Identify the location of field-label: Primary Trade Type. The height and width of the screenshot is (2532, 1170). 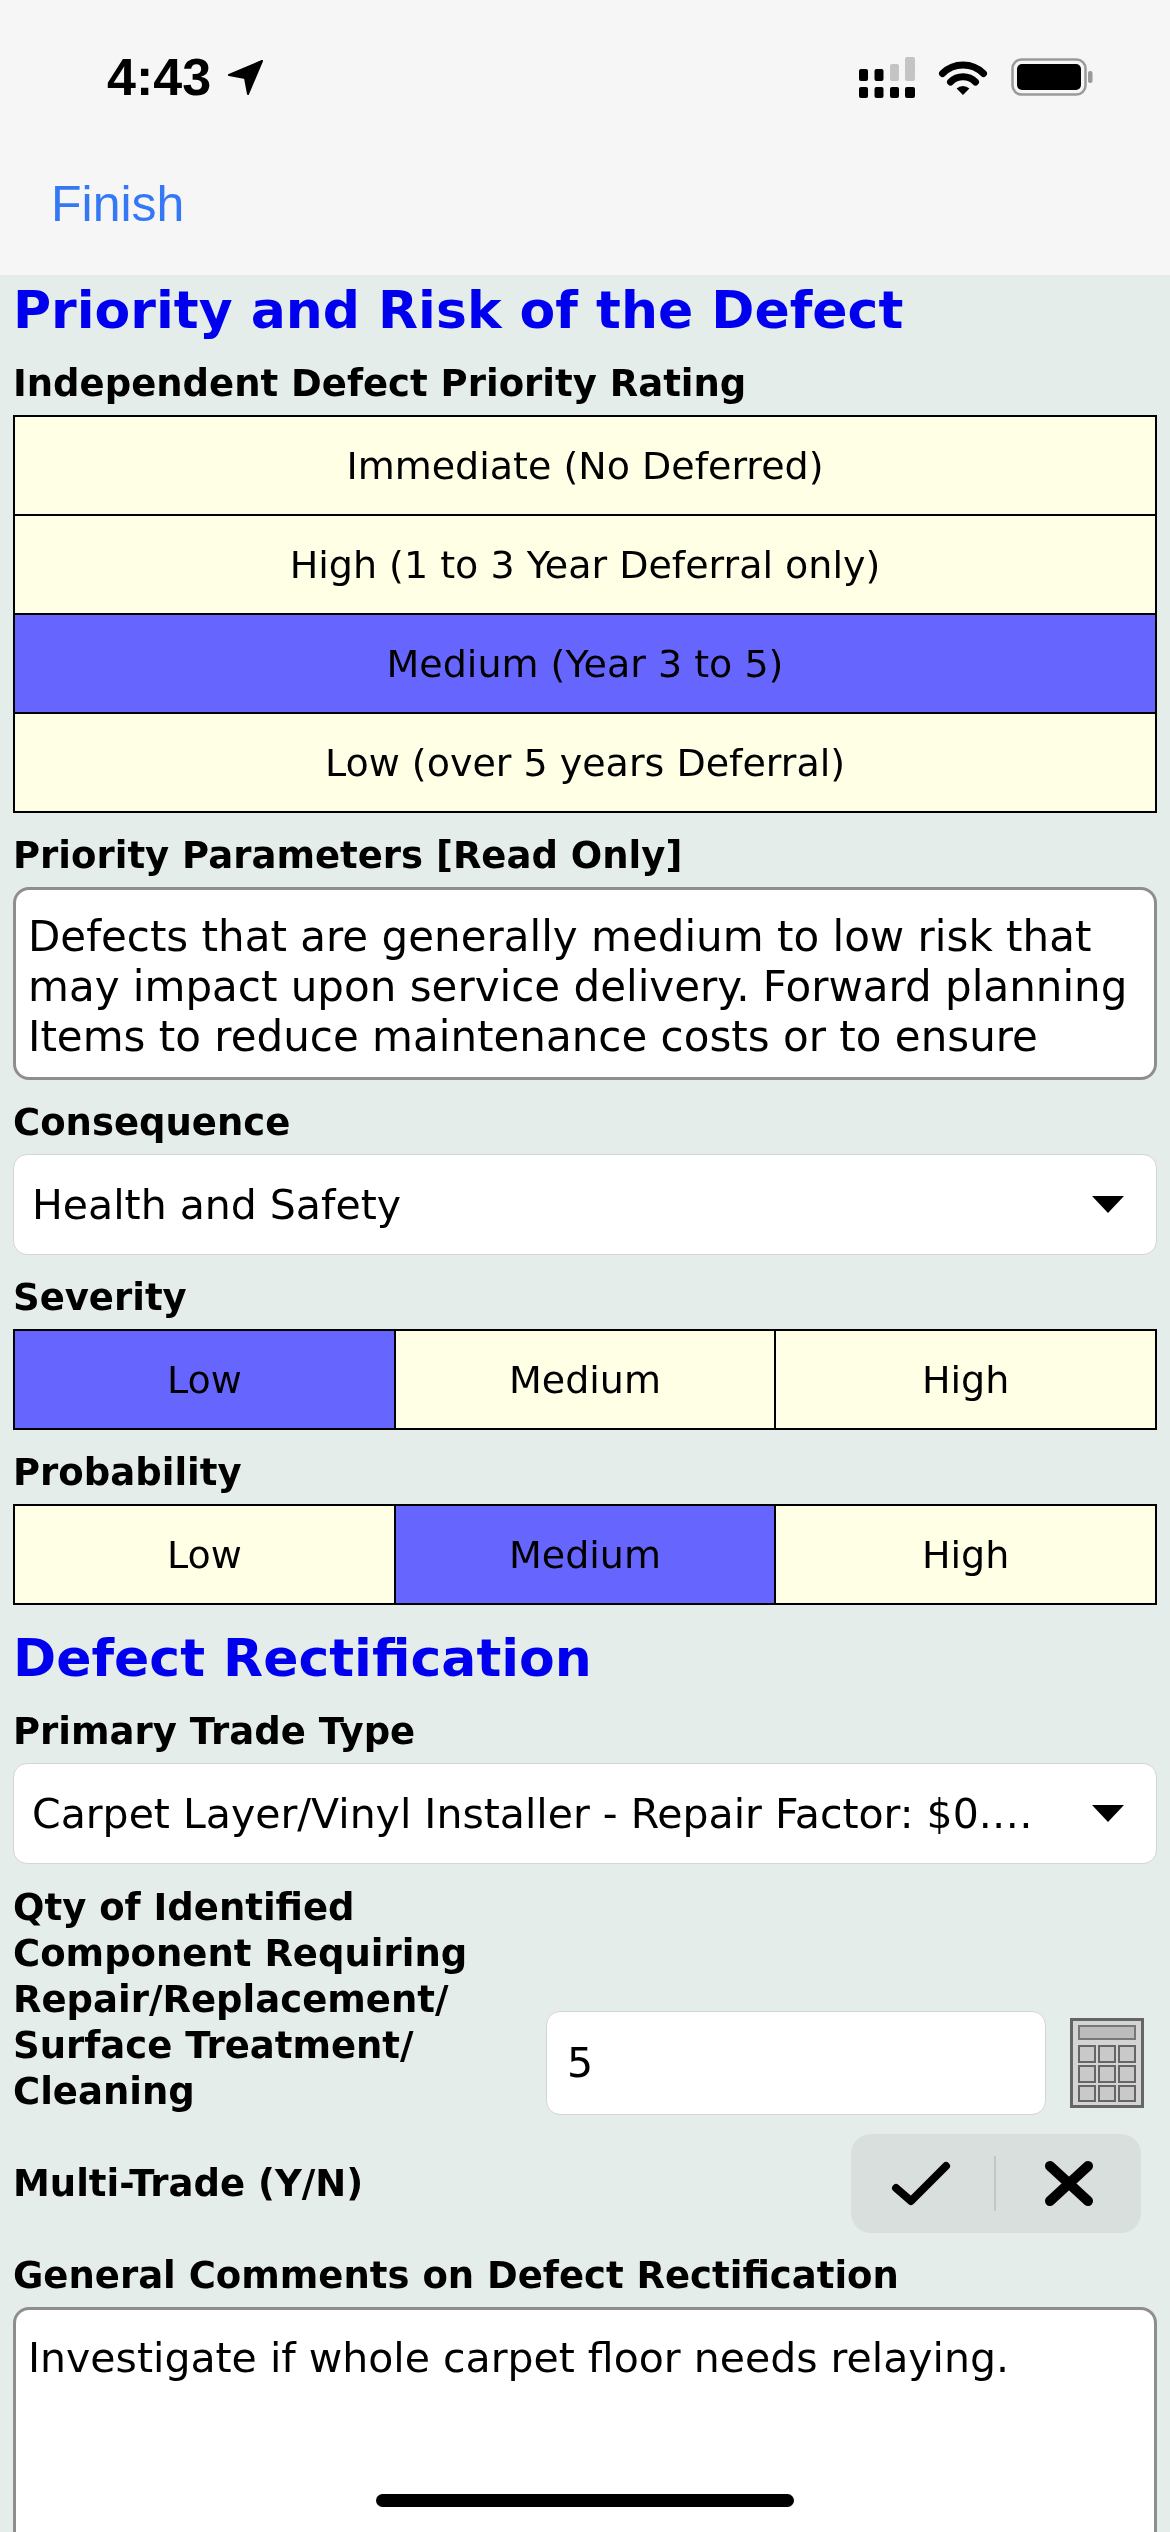
(215, 1732).